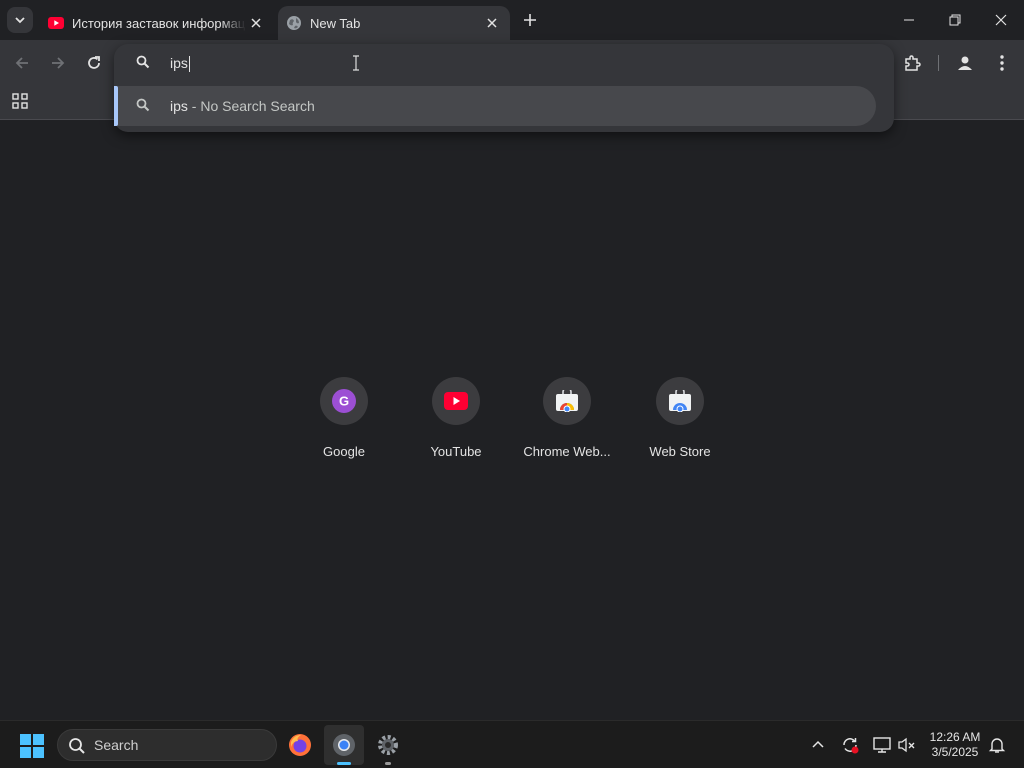  I want to click on back-button, so click(22, 63).